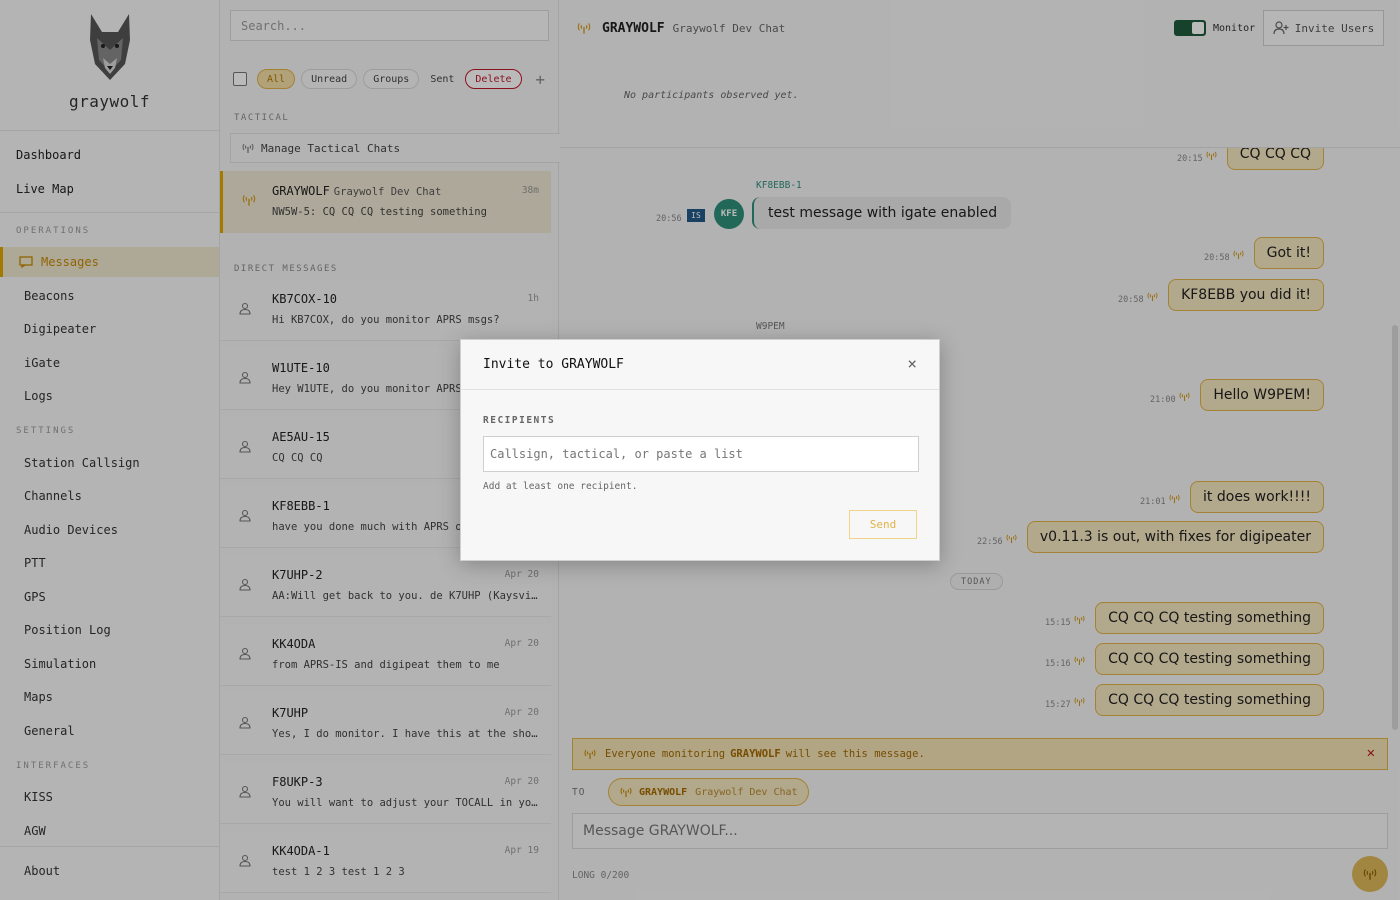 This screenshot has height=900, width=1400. I want to click on recipients-label: RECIPIENTS, so click(519, 420).